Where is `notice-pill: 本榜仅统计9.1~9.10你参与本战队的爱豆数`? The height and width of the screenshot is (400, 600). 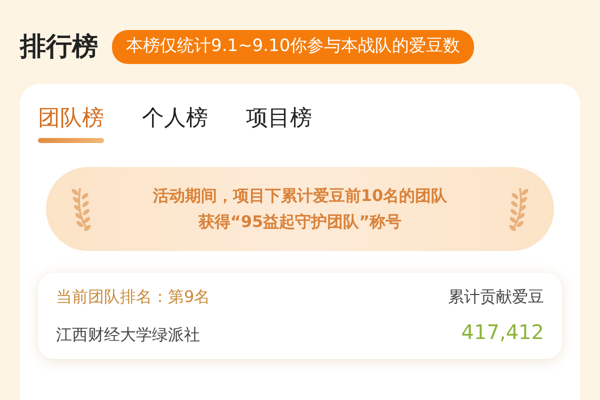 notice-pill: 本榜仅统计9.1~9.10你参与本战队的爱豆数 is located at coordinates (293, 47).